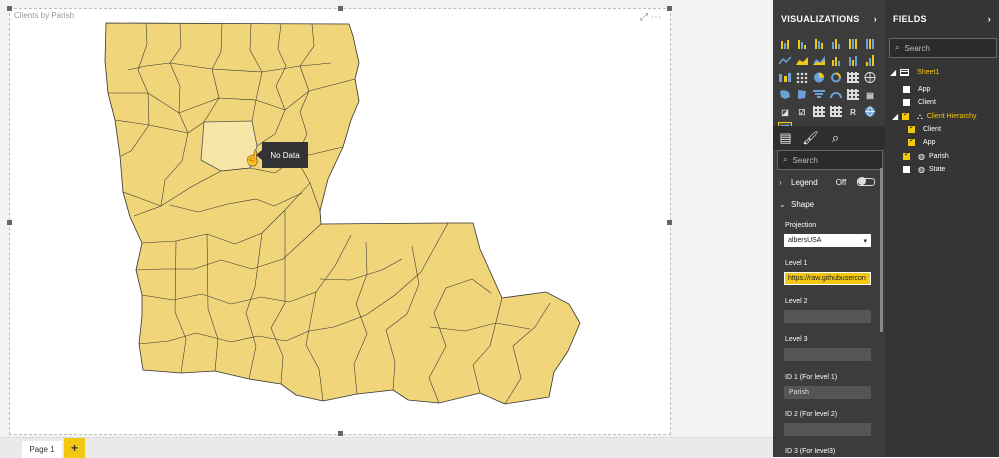  Describe the element at coordinates (835, 138) in the screenshot. I see `analytics-icon: ⌕` at that location.